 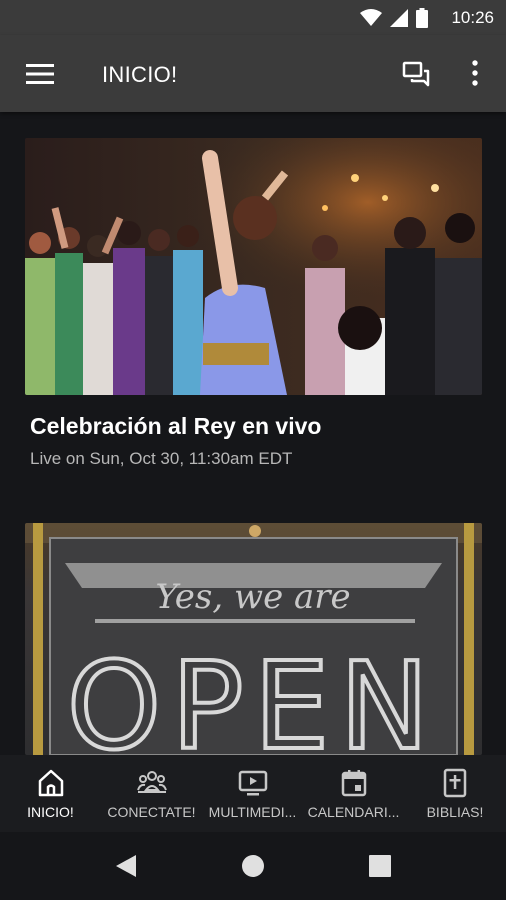 What do you see at coordinates (253, 696) in the screenshot?
I see `sign-line2: OPEN` at bounding box center [253, 696].